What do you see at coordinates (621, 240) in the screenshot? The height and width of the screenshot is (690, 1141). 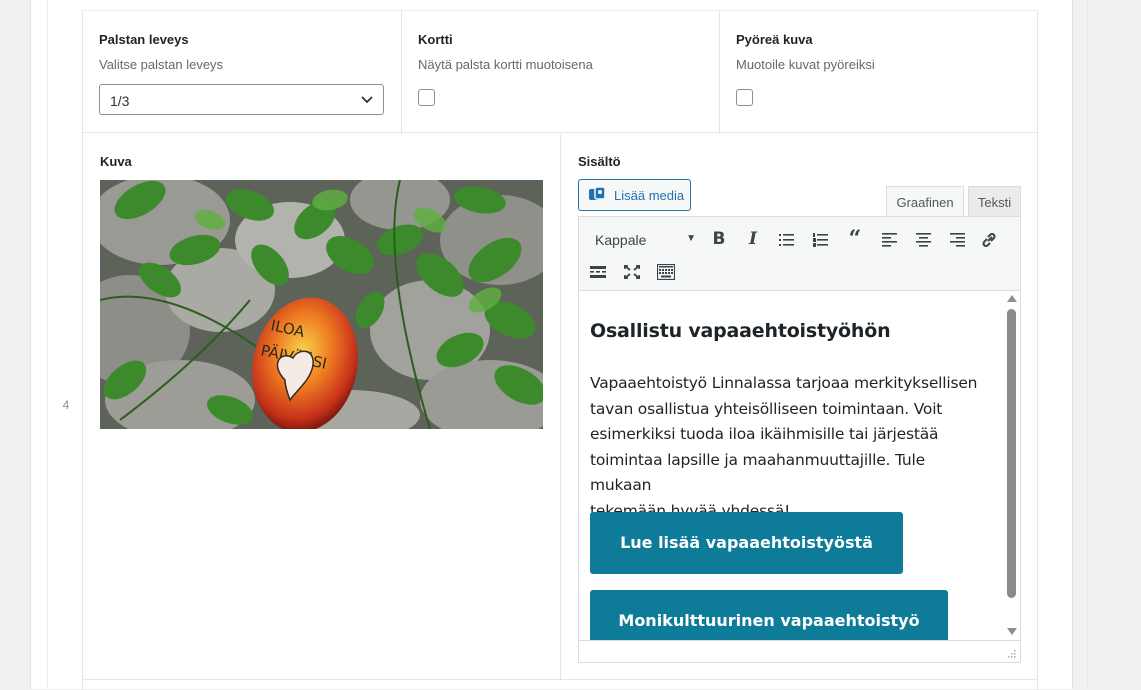 I see `format-select-value: Kappale` at bounding box center [621, 240].